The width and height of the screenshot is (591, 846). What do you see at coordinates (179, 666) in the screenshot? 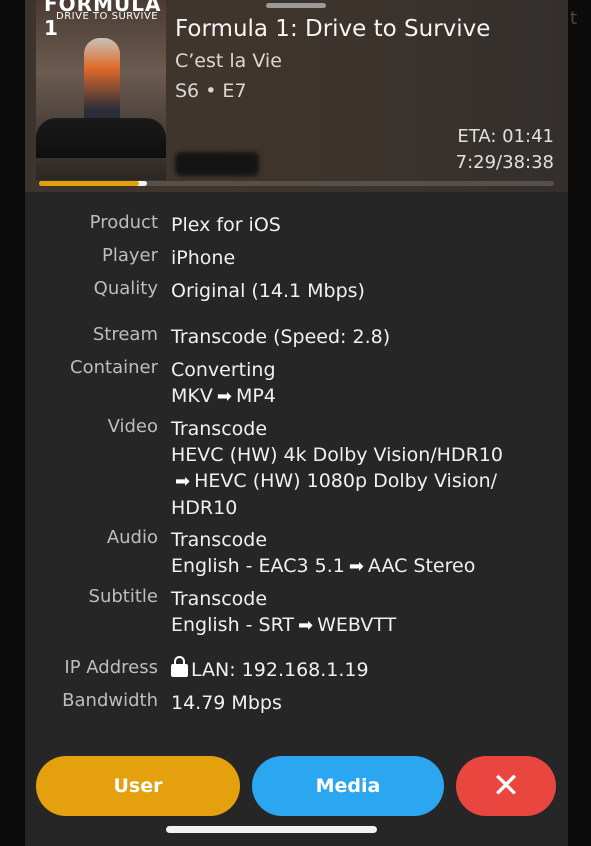
I see `lock-icon` at bounding box center [179, 666].